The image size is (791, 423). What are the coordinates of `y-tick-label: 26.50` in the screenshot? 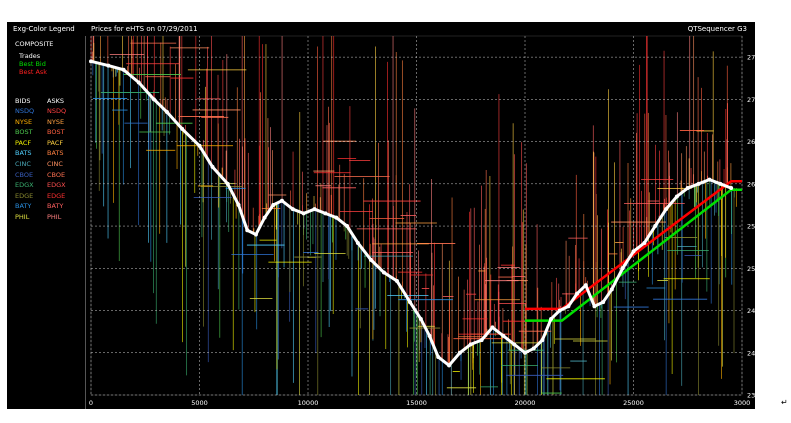 It's located at (751, 142).